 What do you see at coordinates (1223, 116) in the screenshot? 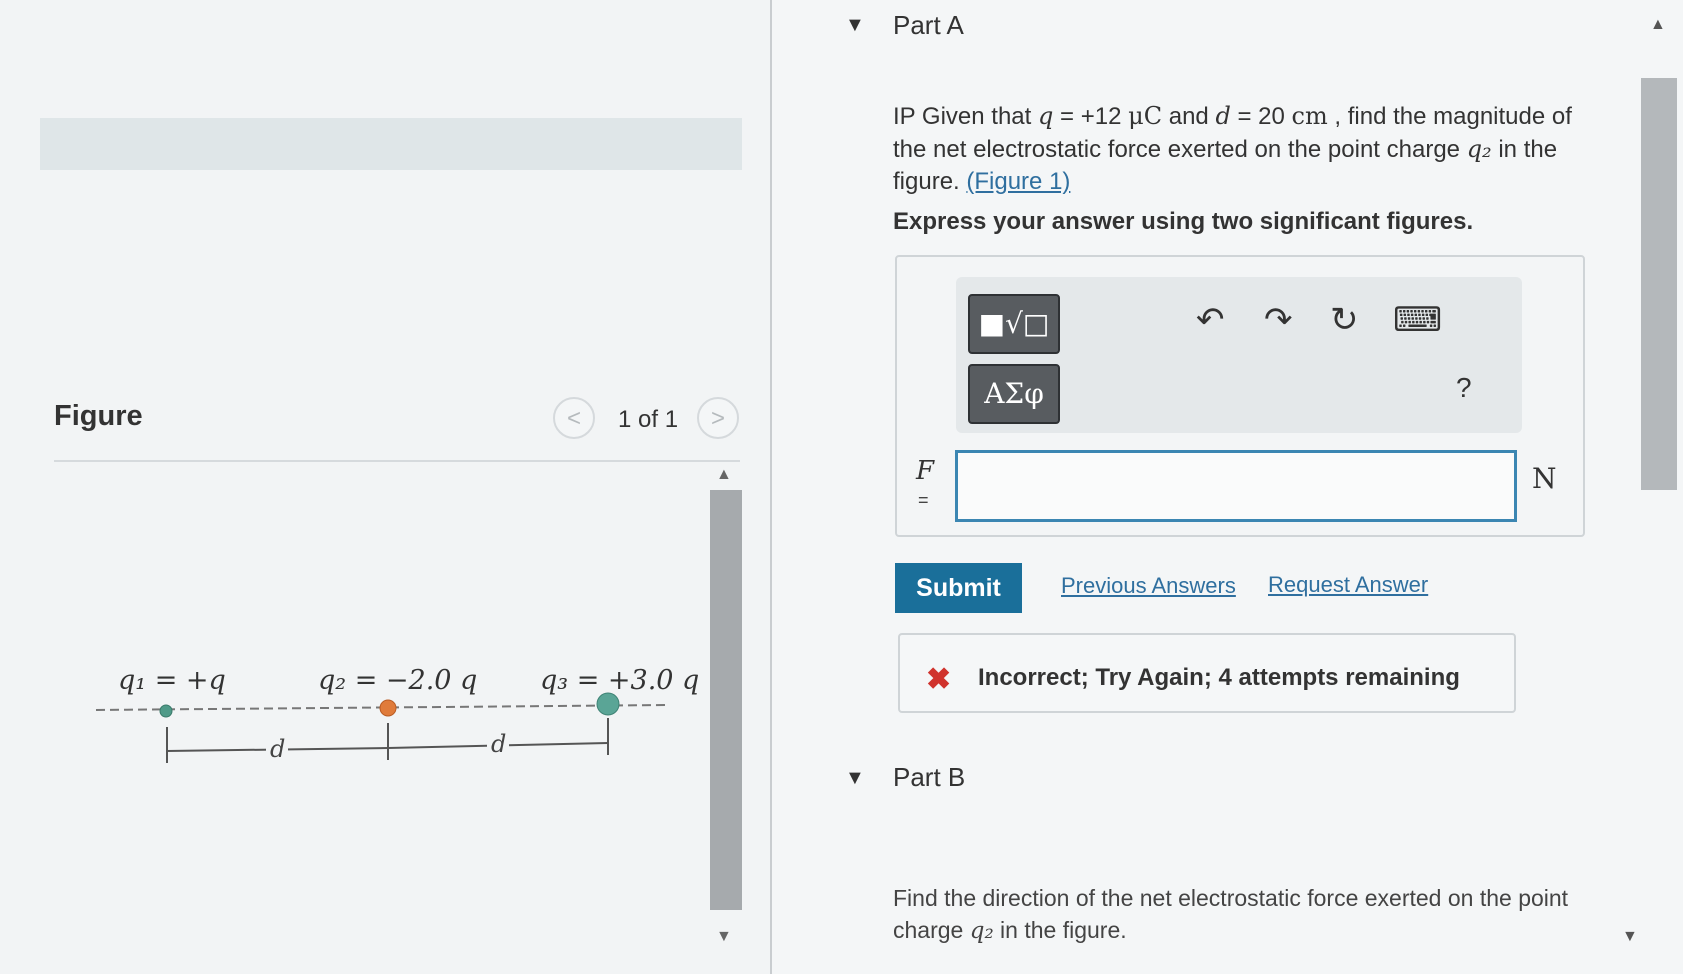
I see `question-var-d: d` at bounding box center [1223, 116].